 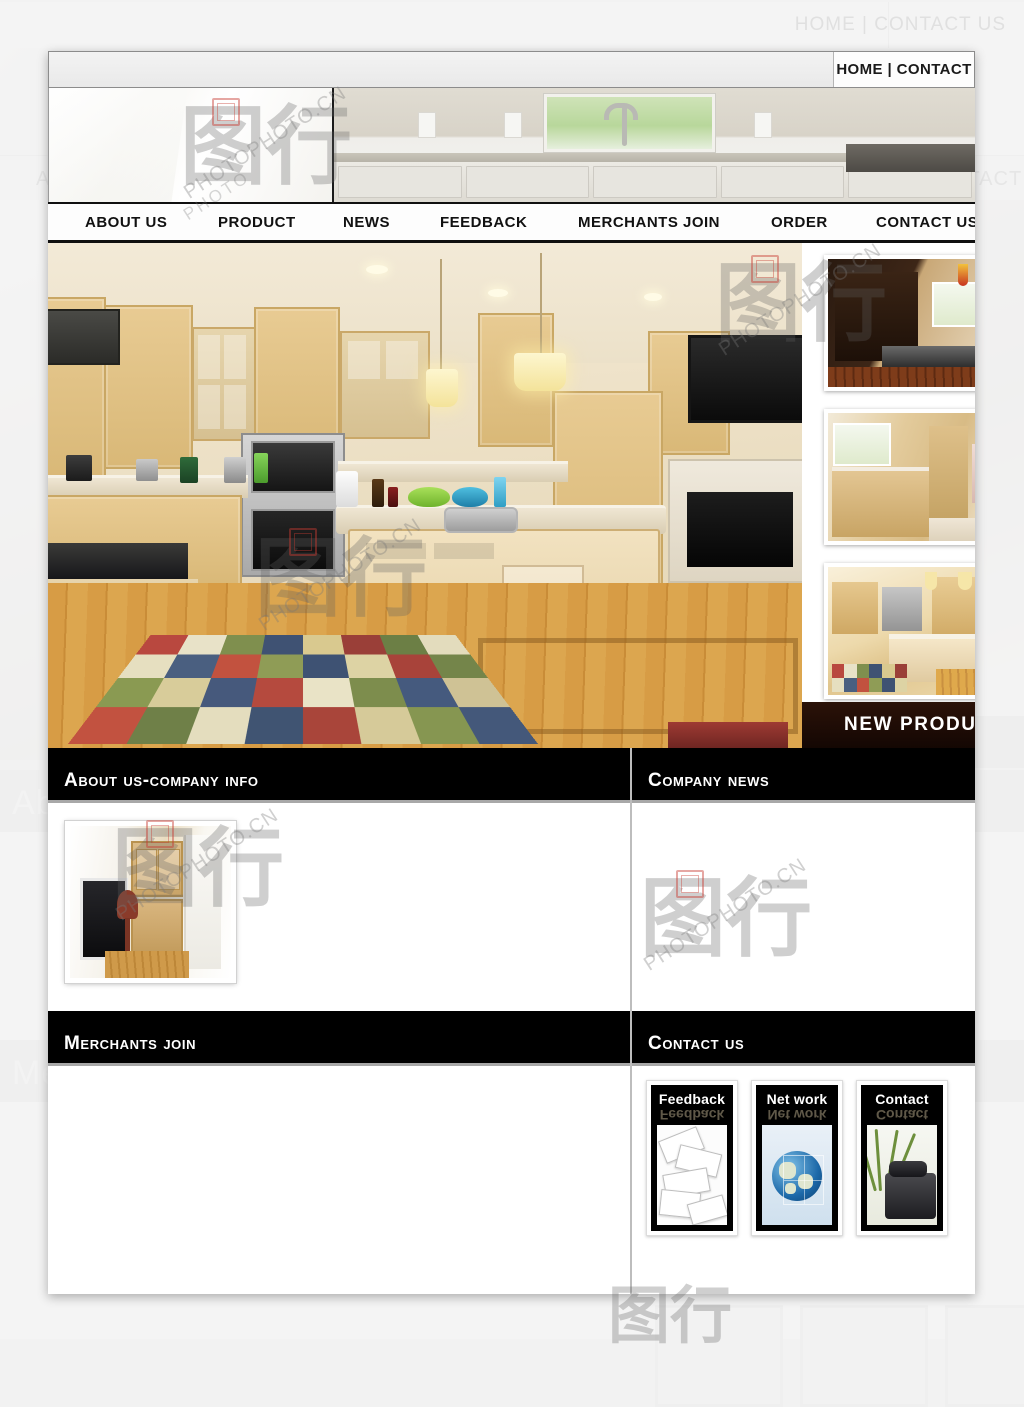 I want to click on contact-thumb-feedback: Feedback Feedback, so click(x=692, y=1158).